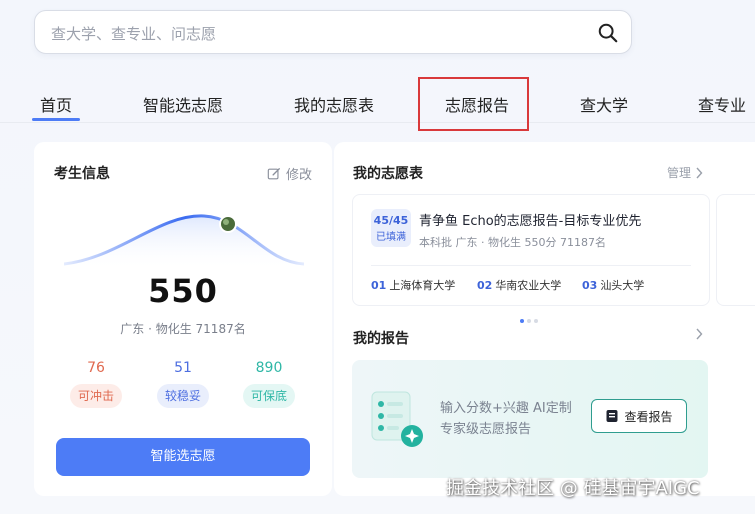 The width and height of the screenshot is (755, 514). I want to click on plan-fill-status: 已填满, so click(391, 237).